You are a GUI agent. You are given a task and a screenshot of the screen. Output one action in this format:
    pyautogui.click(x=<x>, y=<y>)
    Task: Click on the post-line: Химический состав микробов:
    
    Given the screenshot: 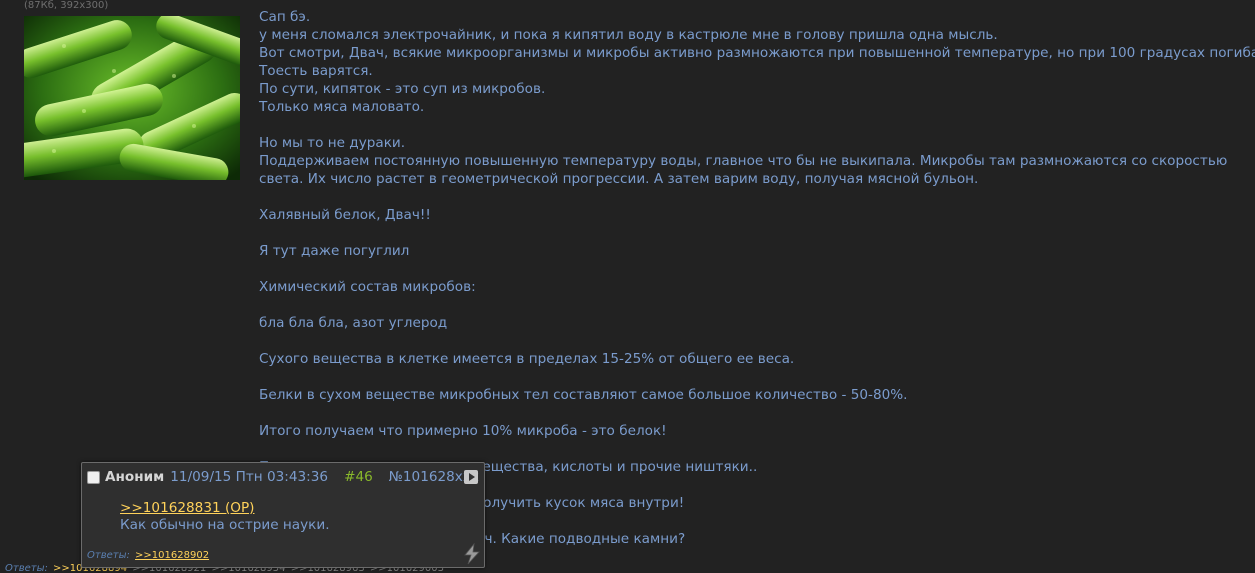 What is the action you would take?
    pyautogui.click(x=367, y=287)
    